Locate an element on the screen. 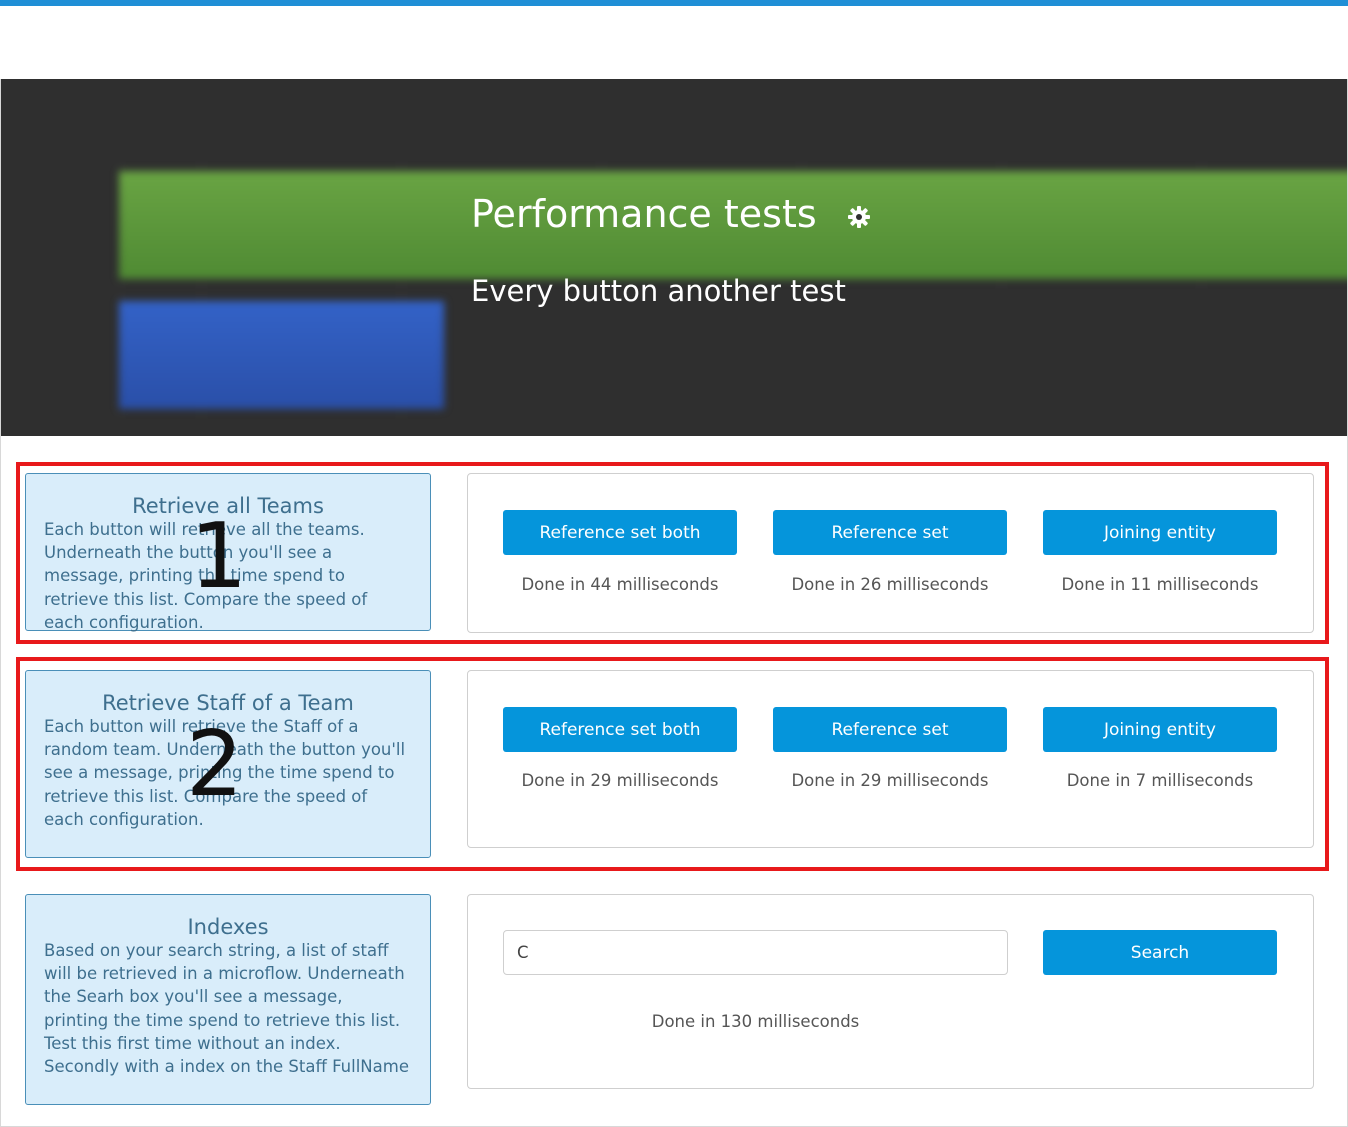 The image size is (1348, 1127). gear-icon is located at coordinates (859, 217).